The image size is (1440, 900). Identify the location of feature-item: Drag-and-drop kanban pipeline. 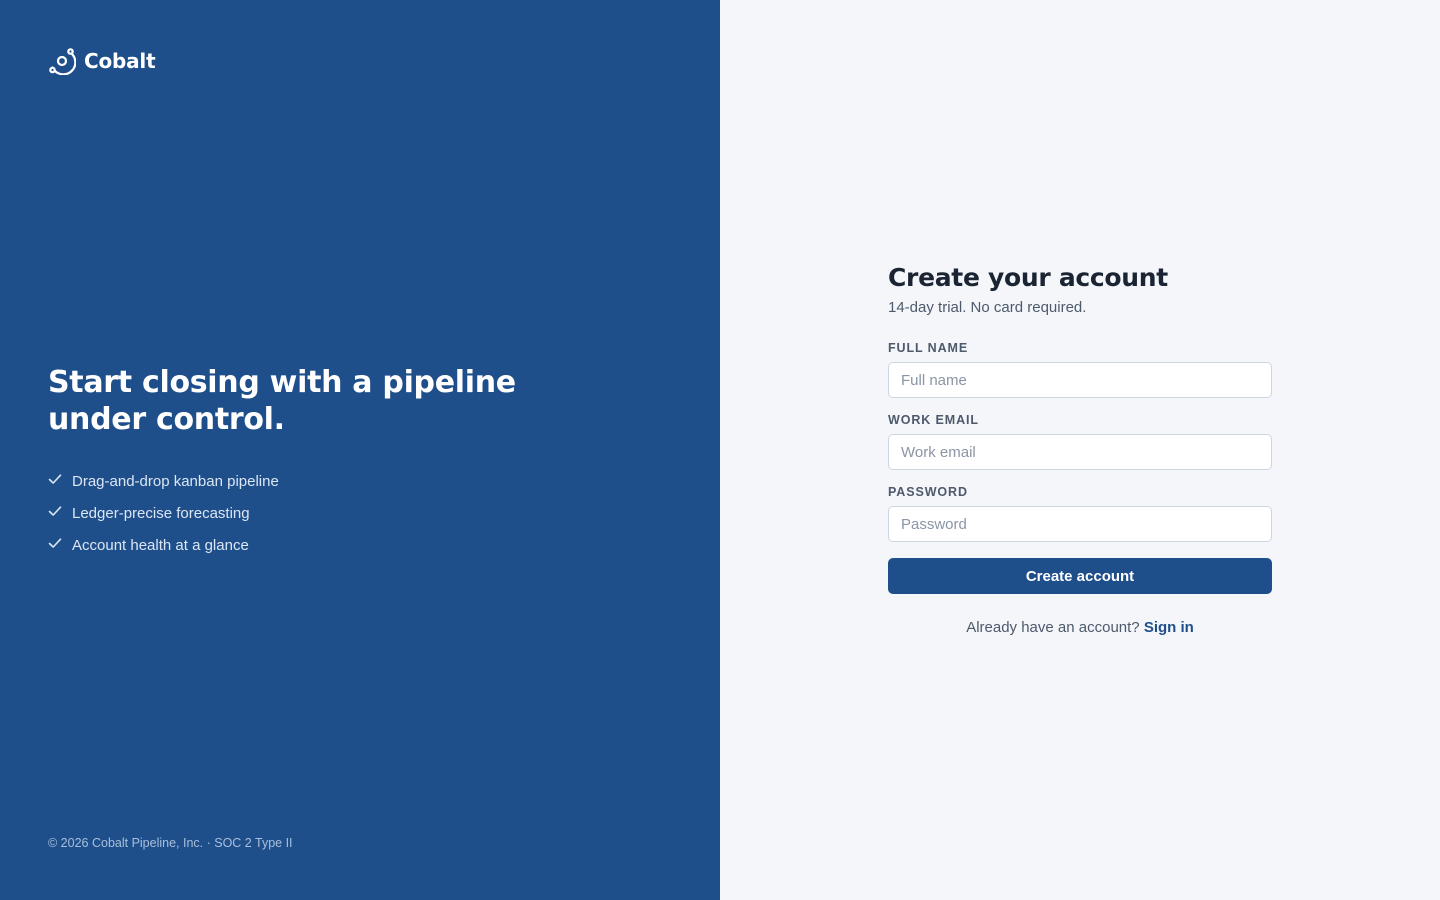
(328, 481).